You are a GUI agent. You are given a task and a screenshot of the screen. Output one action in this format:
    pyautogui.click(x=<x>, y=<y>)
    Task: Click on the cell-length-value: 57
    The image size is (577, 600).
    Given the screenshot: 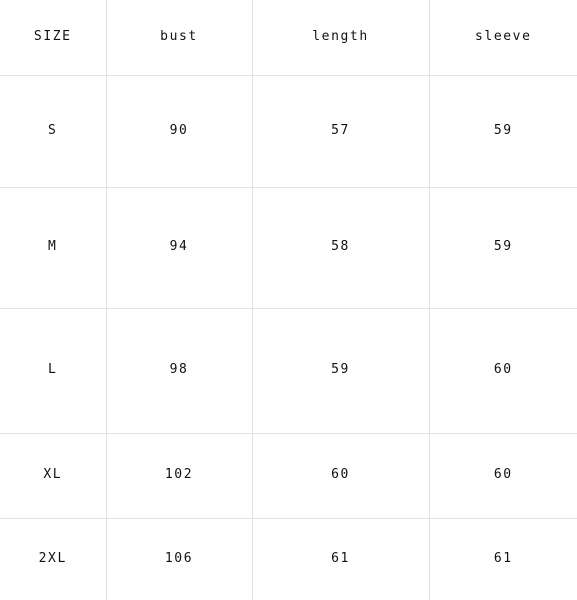 What is the action you would take?
    pyautogui.click(x=340, y=130)
    